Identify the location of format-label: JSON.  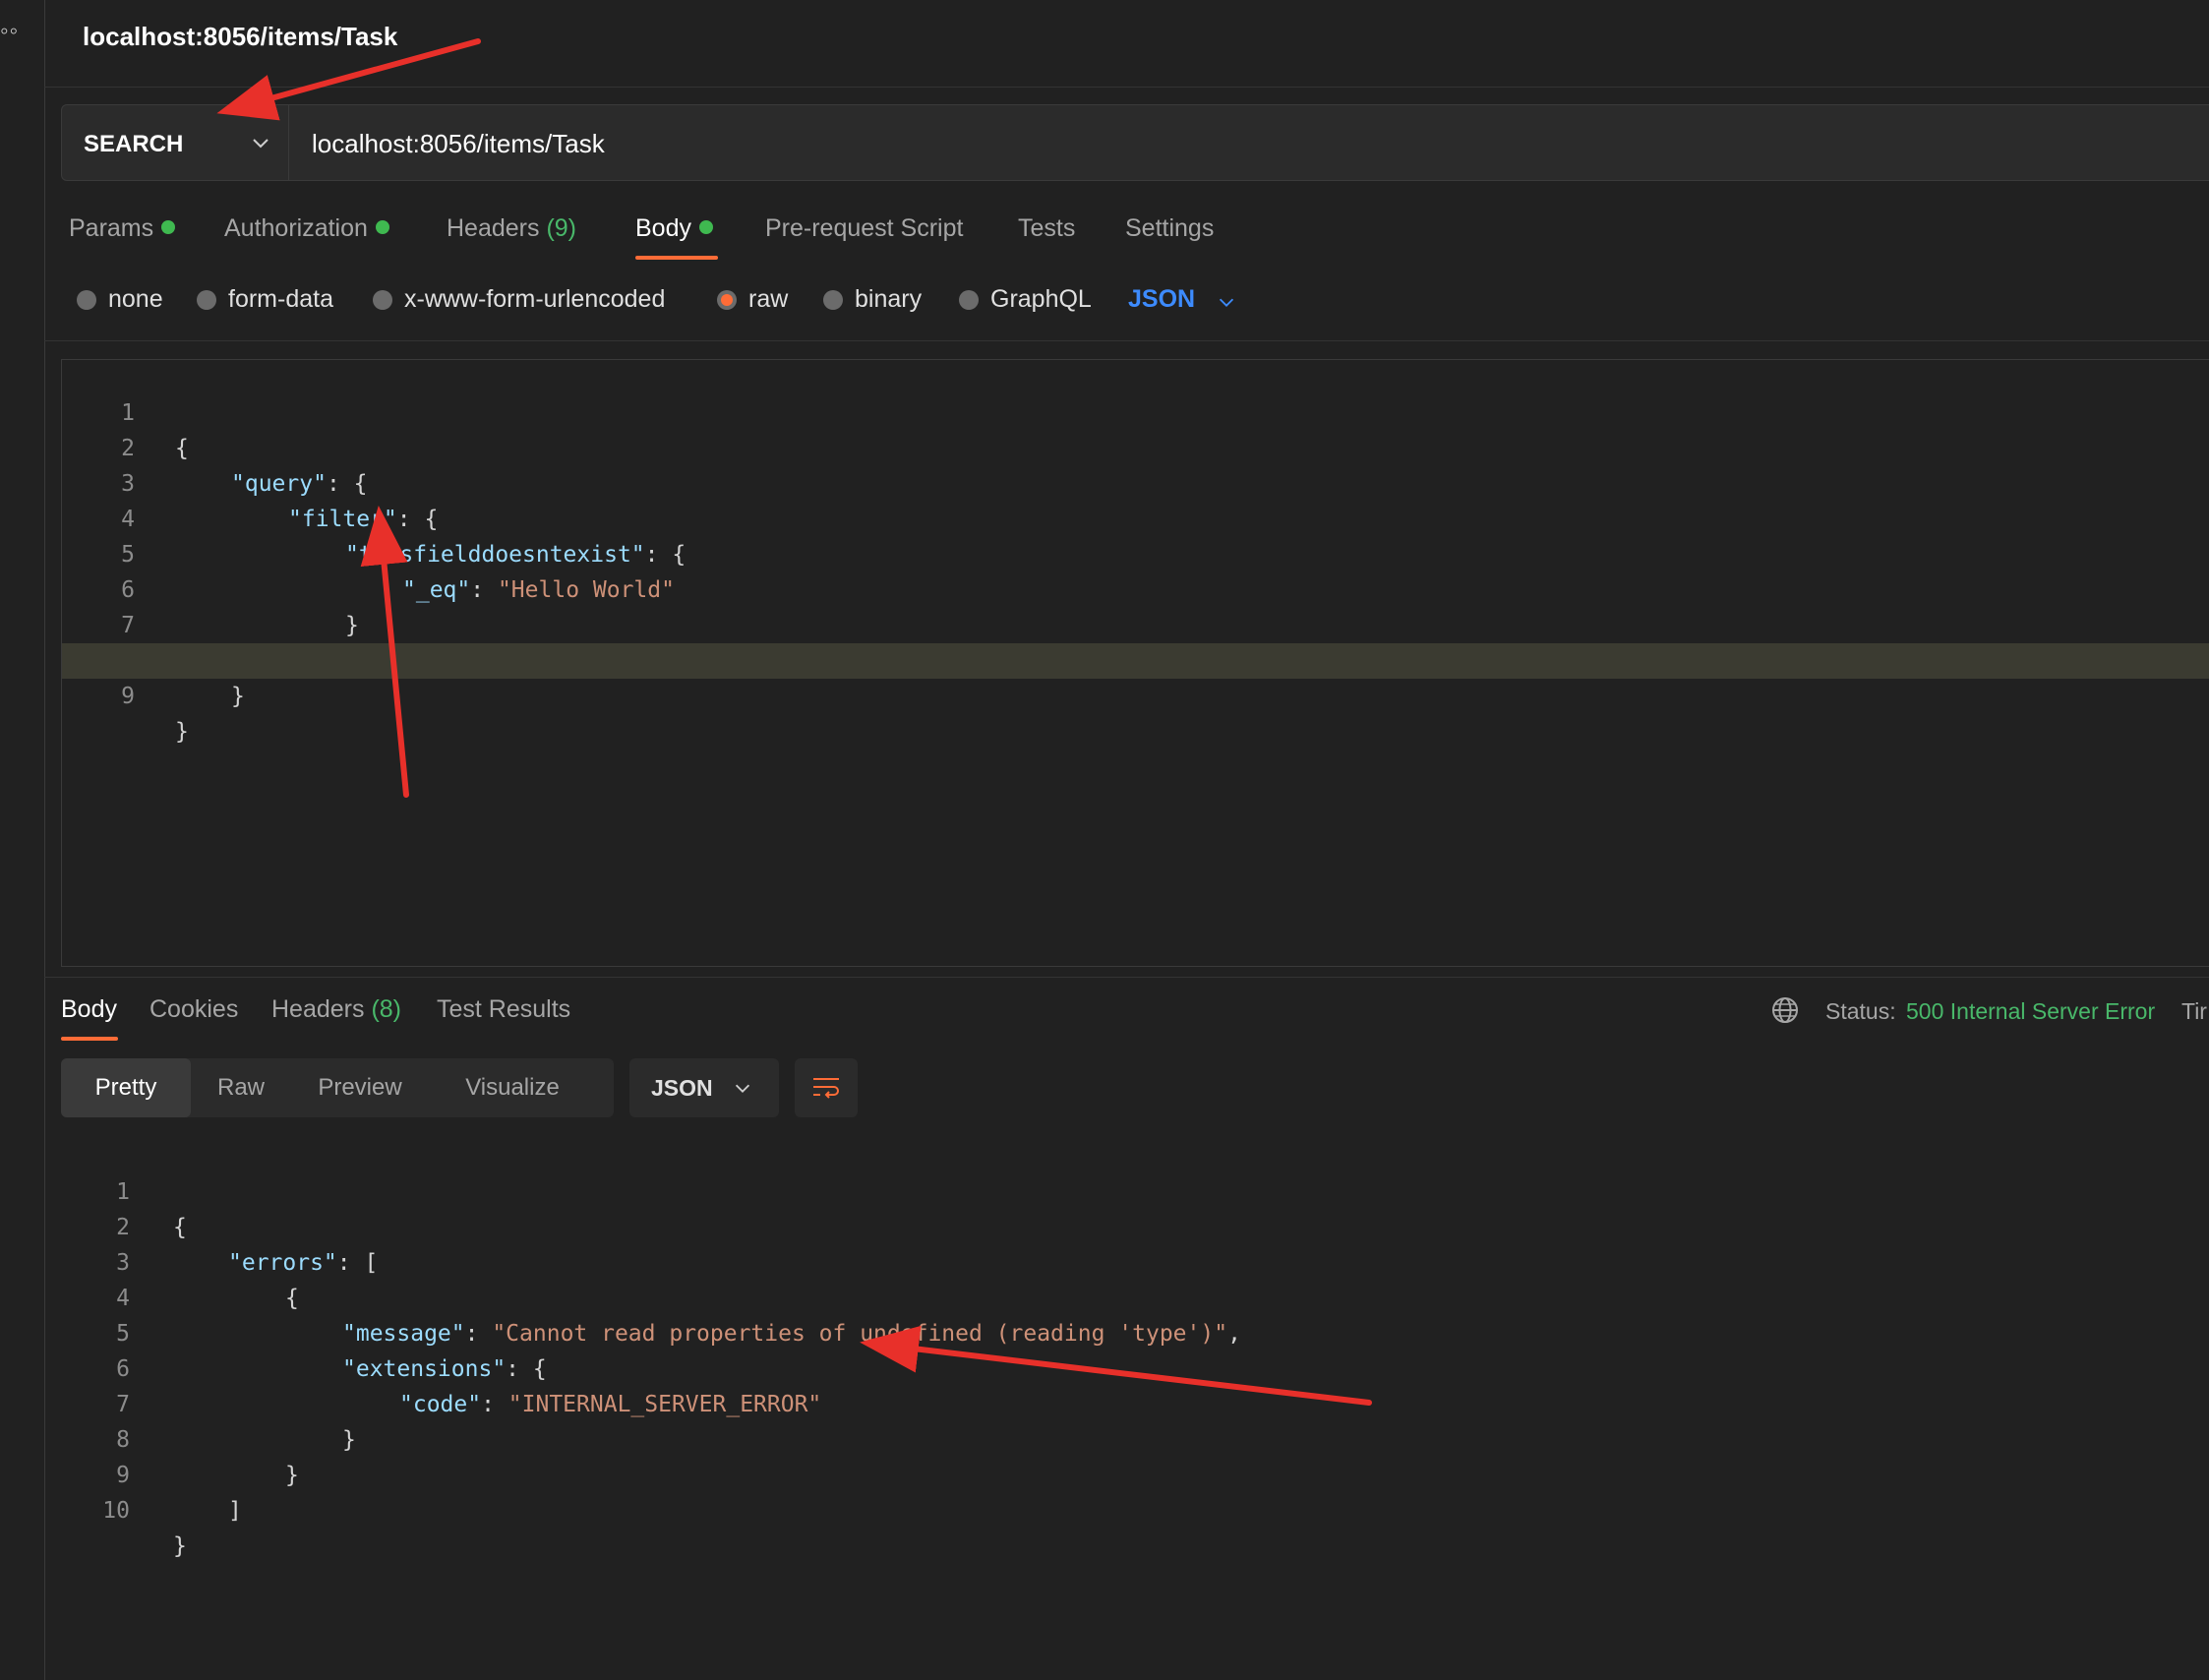
(682, 1088).